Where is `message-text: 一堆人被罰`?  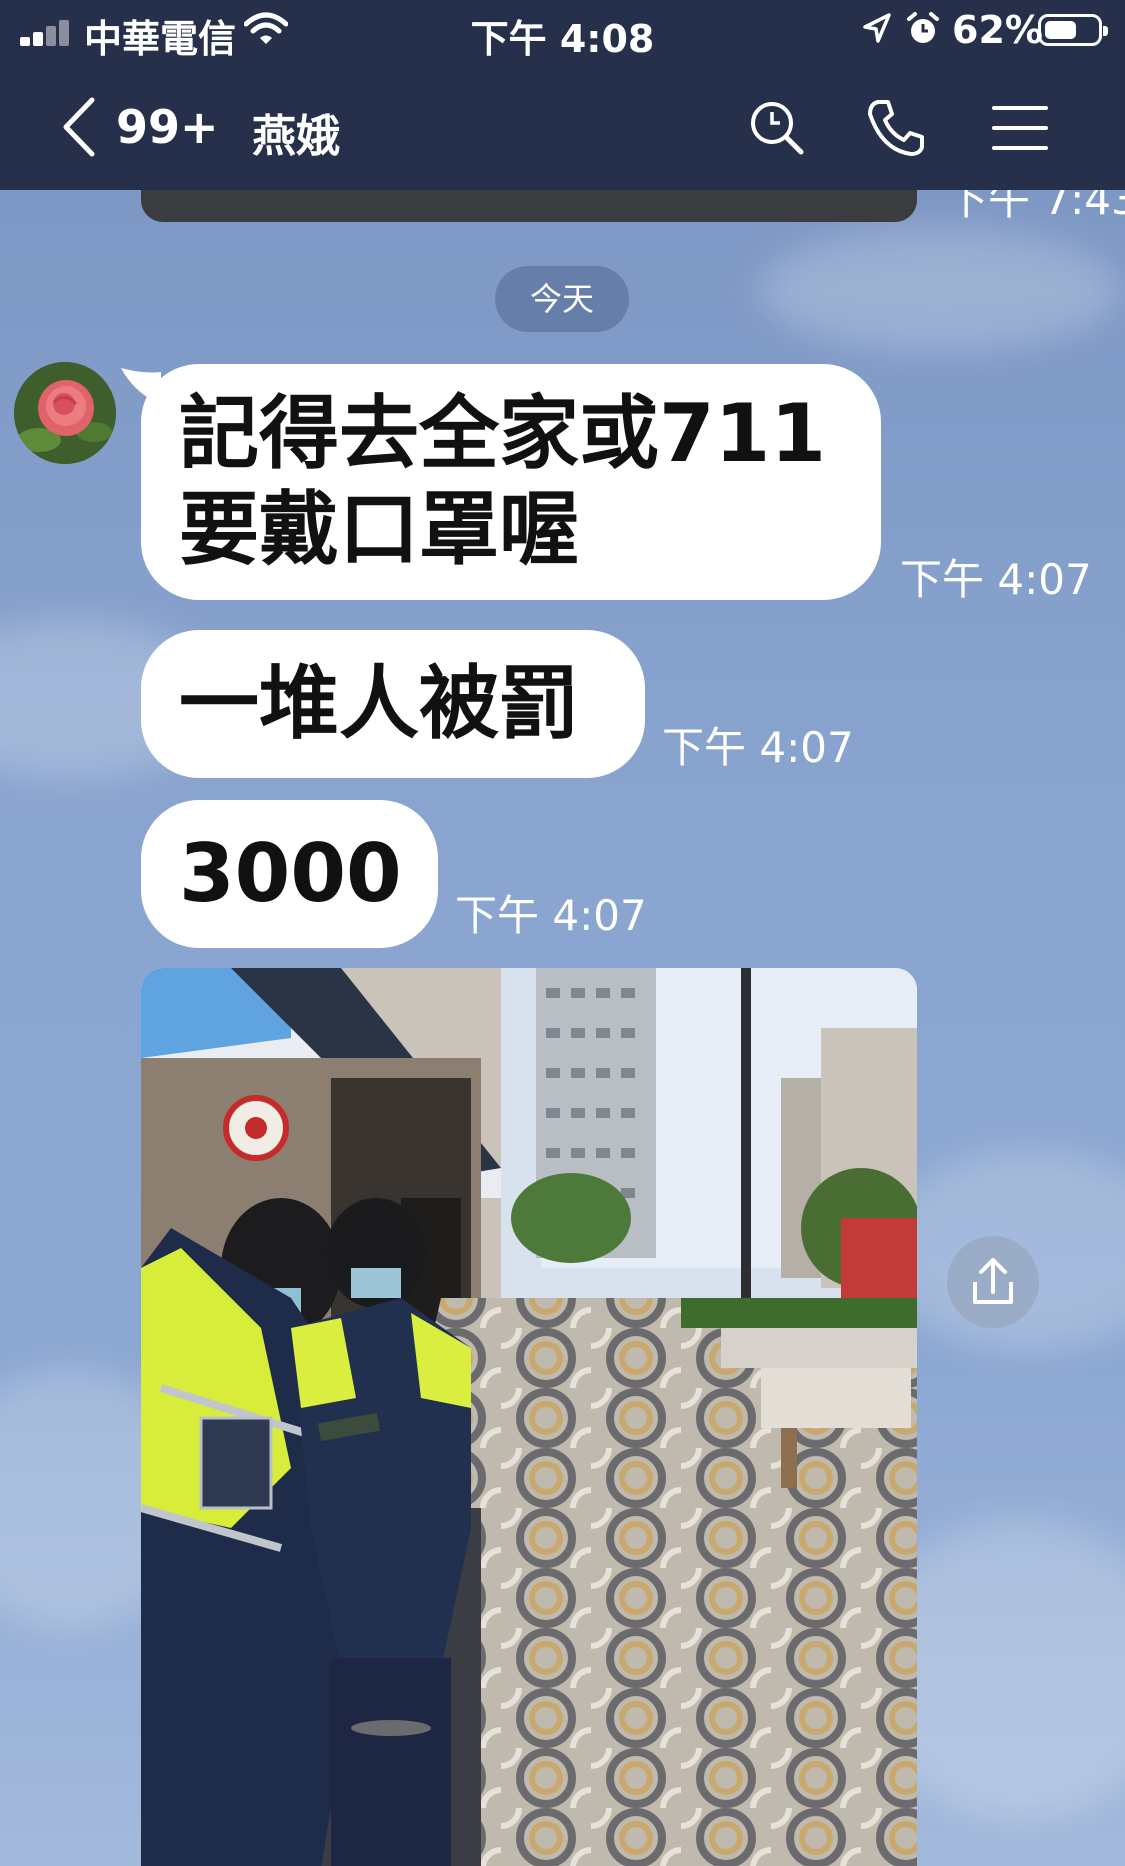 message-text: 一堆人被罰 is located at coordinates (379, 703).